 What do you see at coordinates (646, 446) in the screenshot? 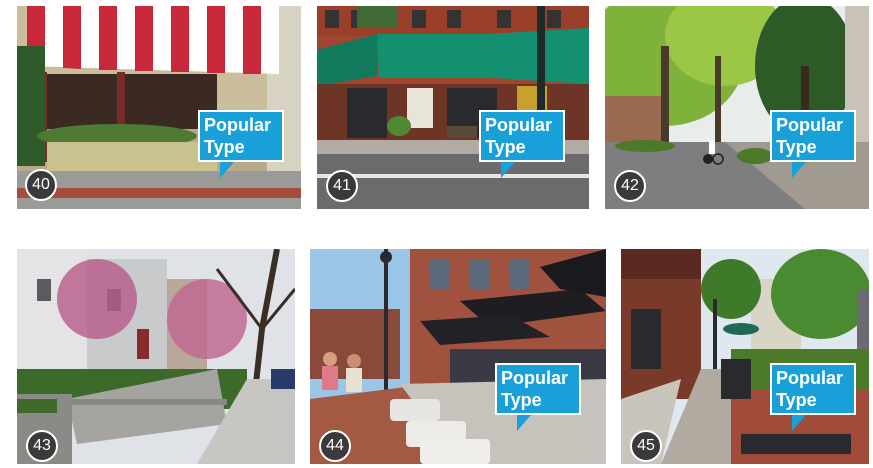
I see `item-number-badge: 45` at bounding box center [646, 446].